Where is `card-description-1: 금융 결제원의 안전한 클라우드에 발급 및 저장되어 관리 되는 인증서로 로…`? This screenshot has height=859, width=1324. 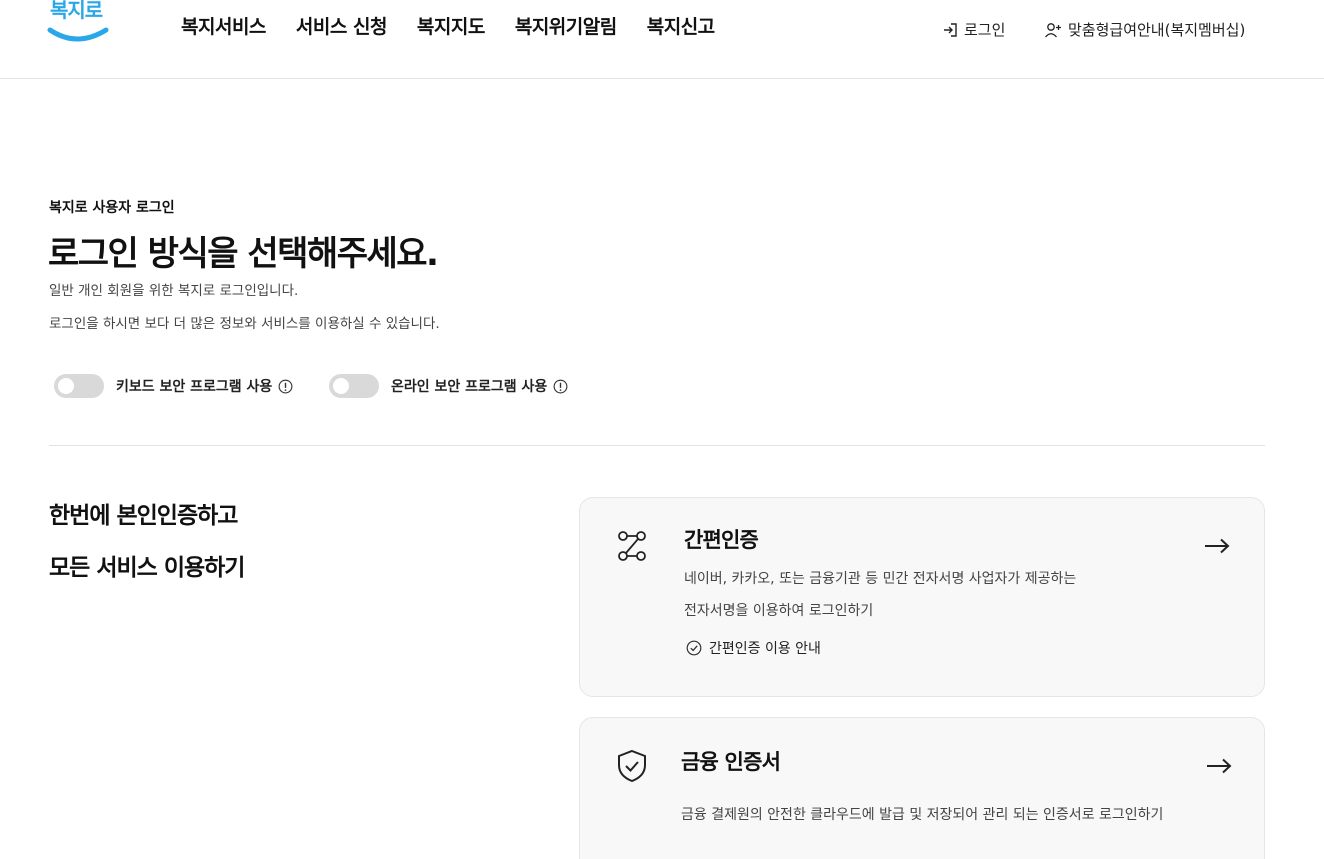
card-description-1: 금융 결제원의 안전한 클라우드에 발급 및 저장되어 관리 되는 인증서로 로… is located at coordinates (922, 815).